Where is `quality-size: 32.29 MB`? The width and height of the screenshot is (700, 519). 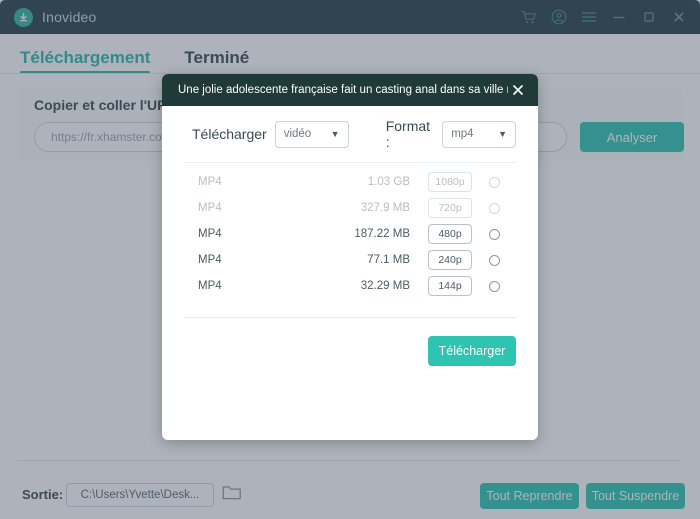
quality-size: 32.29 MB is located at coordinates (385, 286).